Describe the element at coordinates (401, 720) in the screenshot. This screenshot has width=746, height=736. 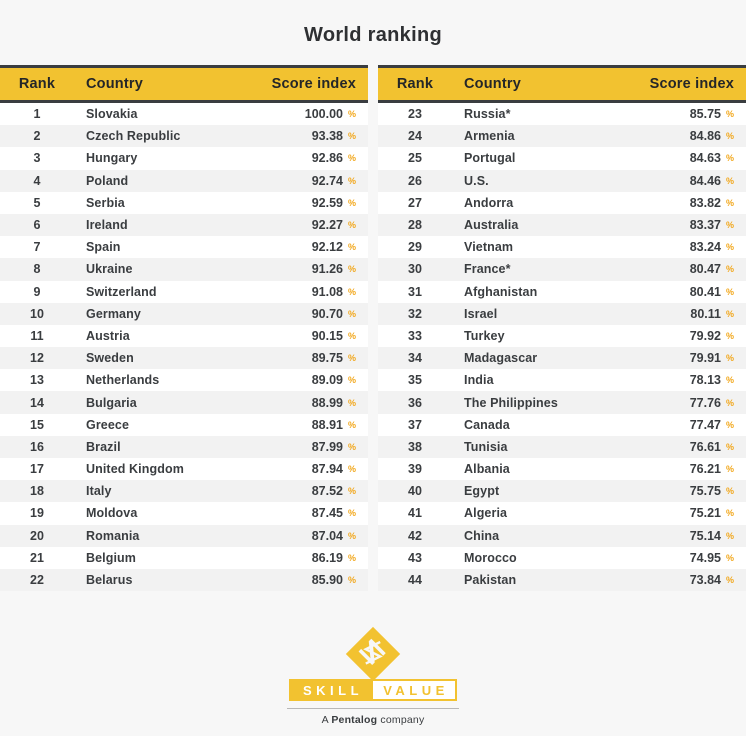
I see `tagline-suffix: company` at that location.